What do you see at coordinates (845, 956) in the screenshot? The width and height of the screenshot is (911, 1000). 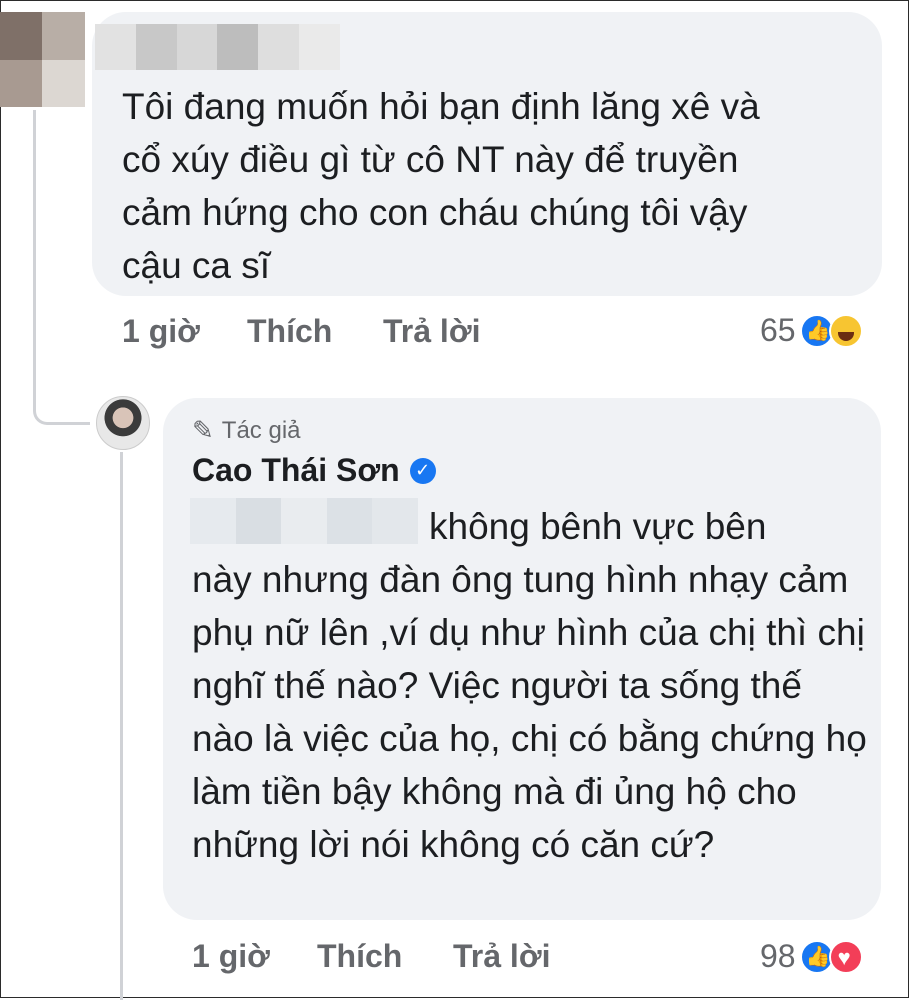 I see `love-icon` at bounding box center [845, 956].